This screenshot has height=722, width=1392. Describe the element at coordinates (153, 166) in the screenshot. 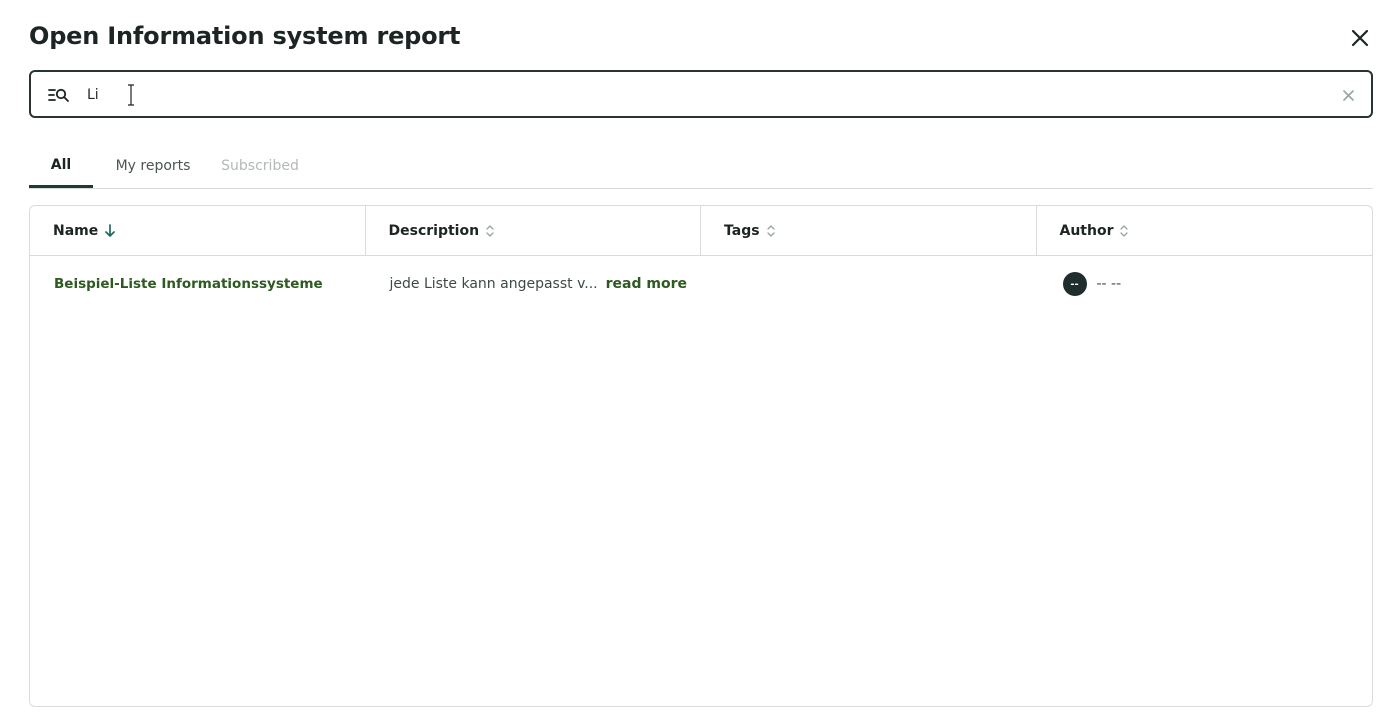

I see `tab-my-reports: My reports` at that location.